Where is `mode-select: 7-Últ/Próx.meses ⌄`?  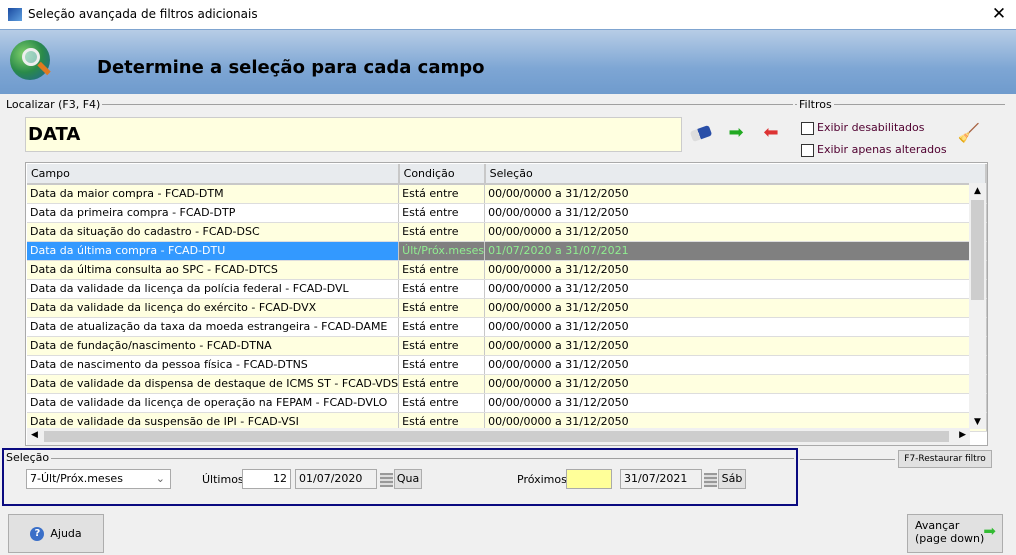 mode-select: 7-Últ/Próx.meses ⌄ is located at coordinates (98, 479).